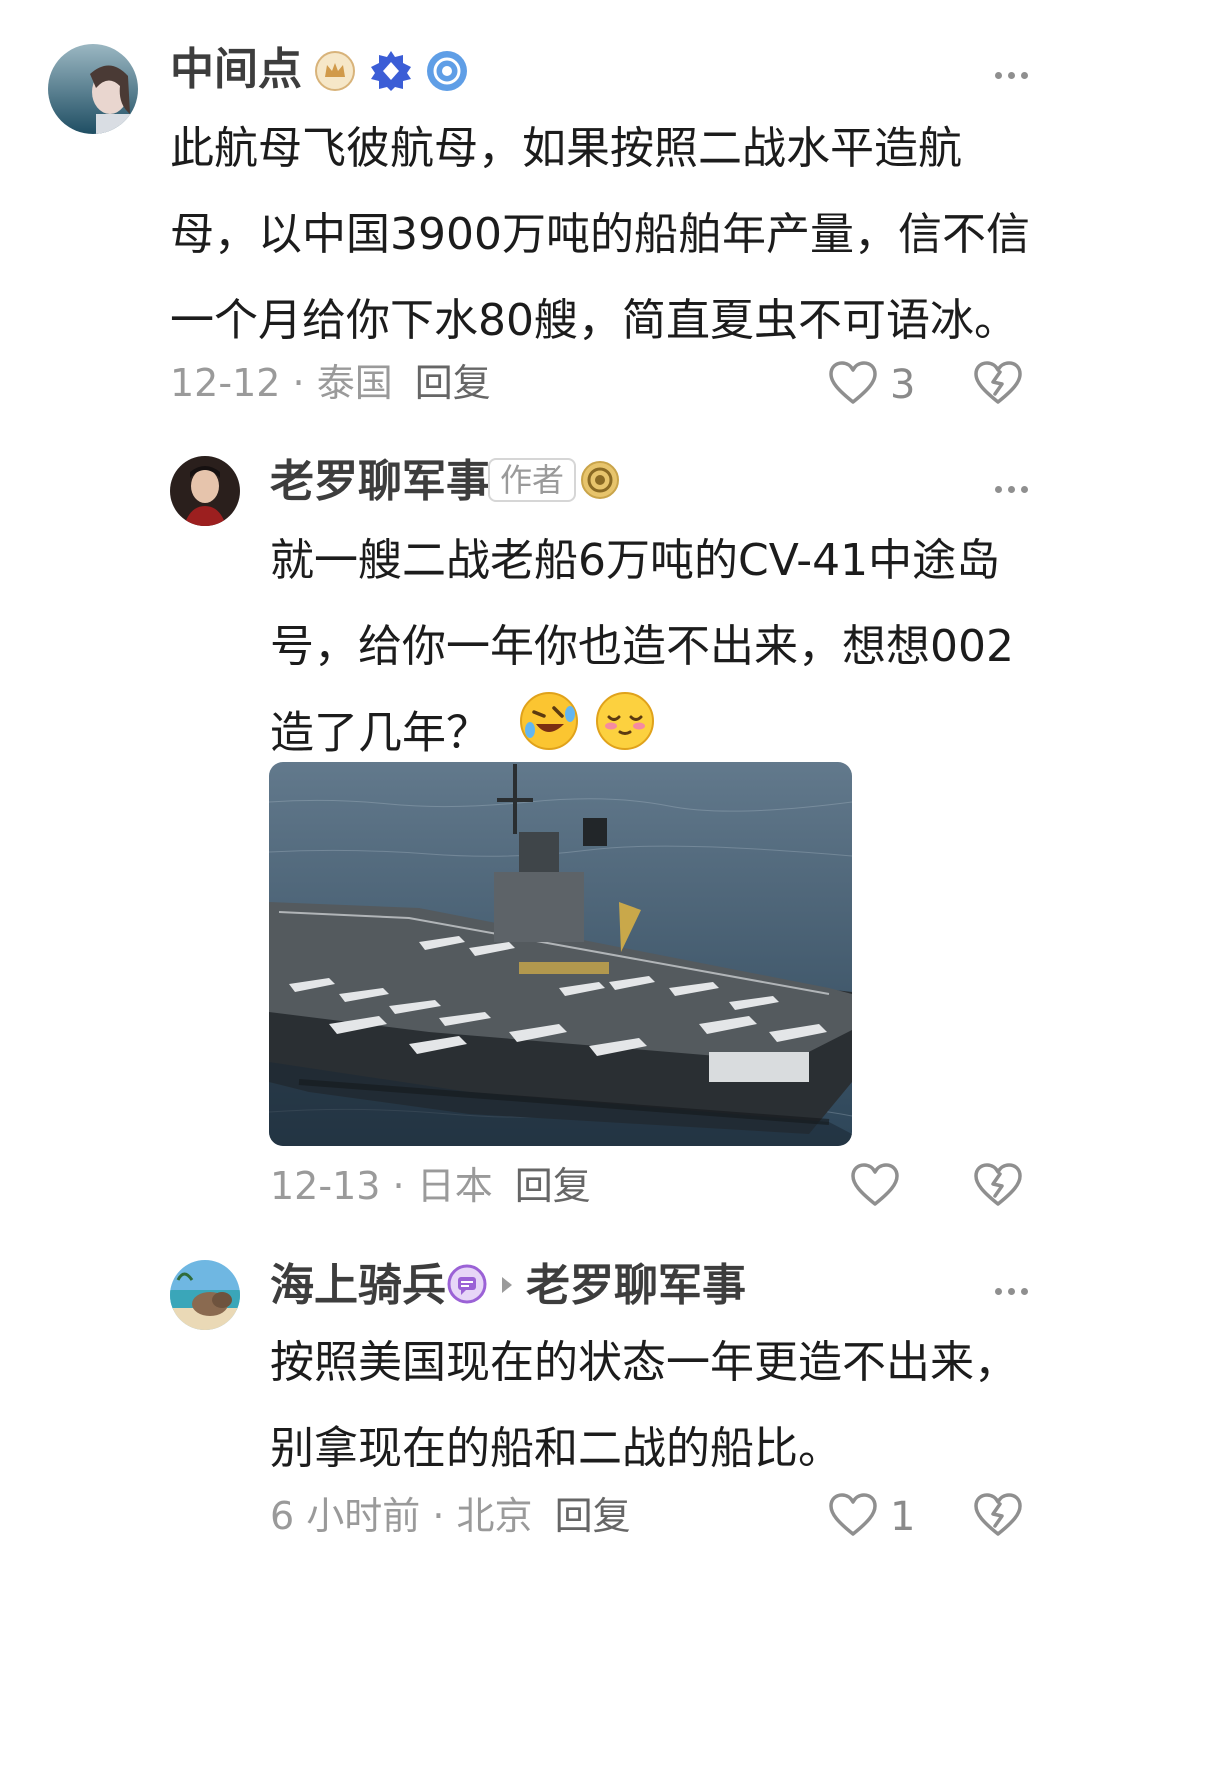 This screenshot has height=1774, width=1224. Describe the element at coordinates (380, 482) in the screenshot. I see `username: 老罗聊军事` at that location.